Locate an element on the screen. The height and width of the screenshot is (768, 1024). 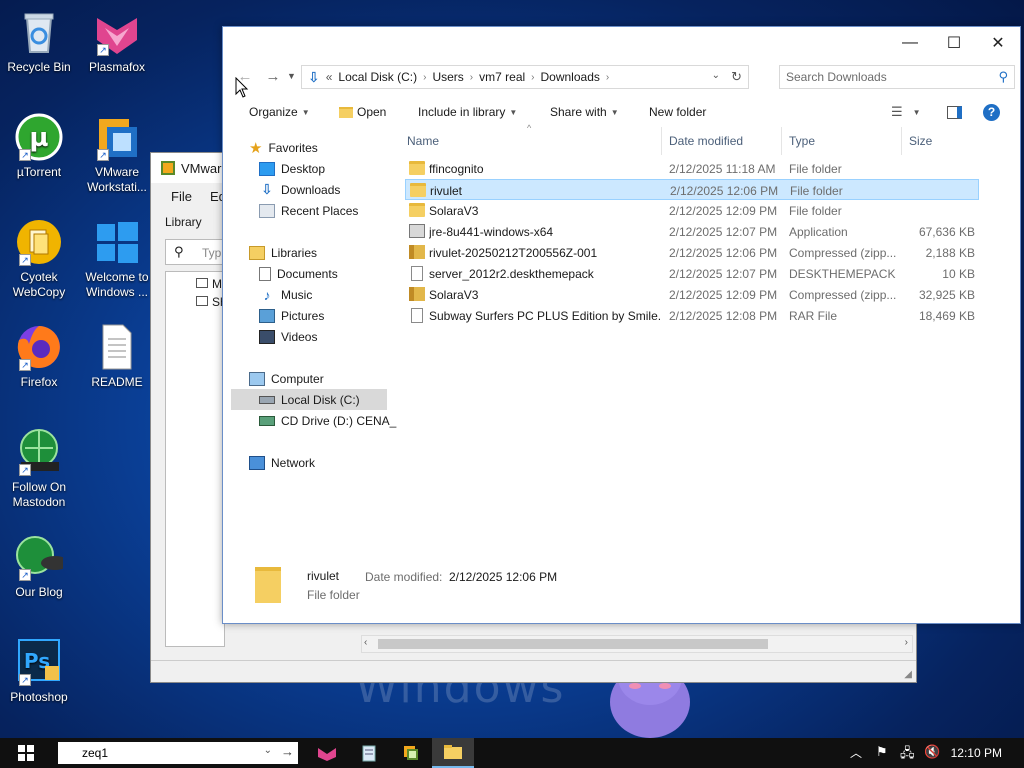
volume-muted-icon: 🔇 is located at coordinates (932, 752).